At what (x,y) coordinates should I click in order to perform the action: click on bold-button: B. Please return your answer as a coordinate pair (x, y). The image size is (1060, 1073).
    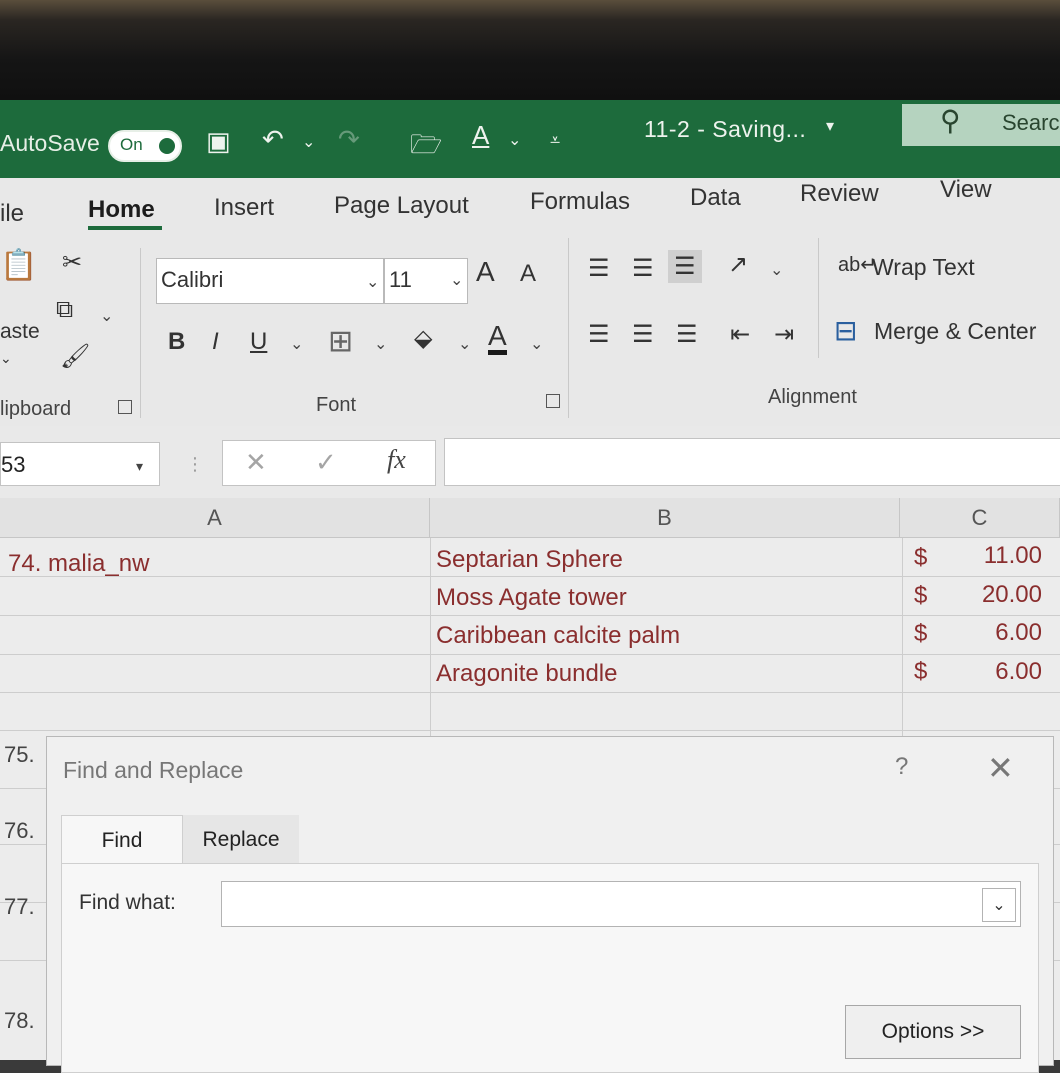
    Looking at the image, I should click on (176, 342).